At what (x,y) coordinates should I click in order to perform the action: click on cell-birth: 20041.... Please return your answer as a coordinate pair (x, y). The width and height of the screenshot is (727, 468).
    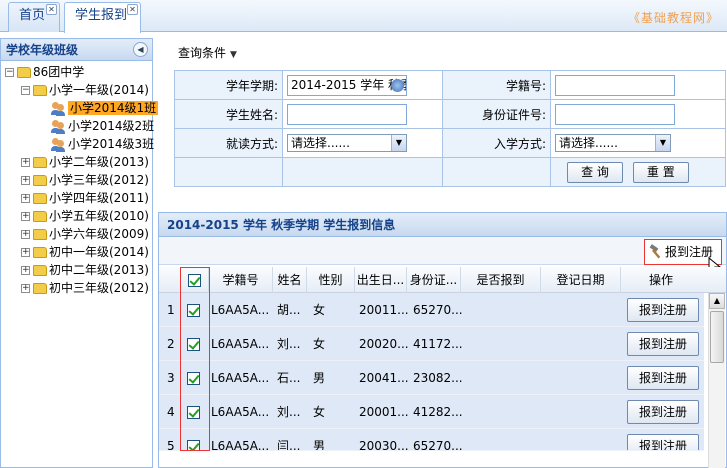
    Looking at the image, I should click on (384, 378).